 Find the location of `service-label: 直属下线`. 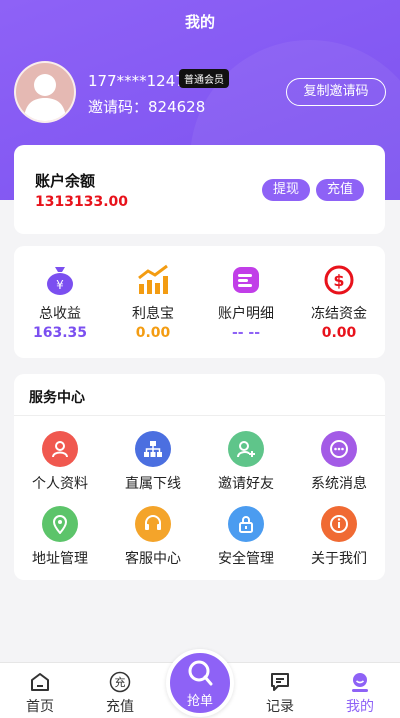

service-label: 直属下线 is located at coordinates (153, 484).